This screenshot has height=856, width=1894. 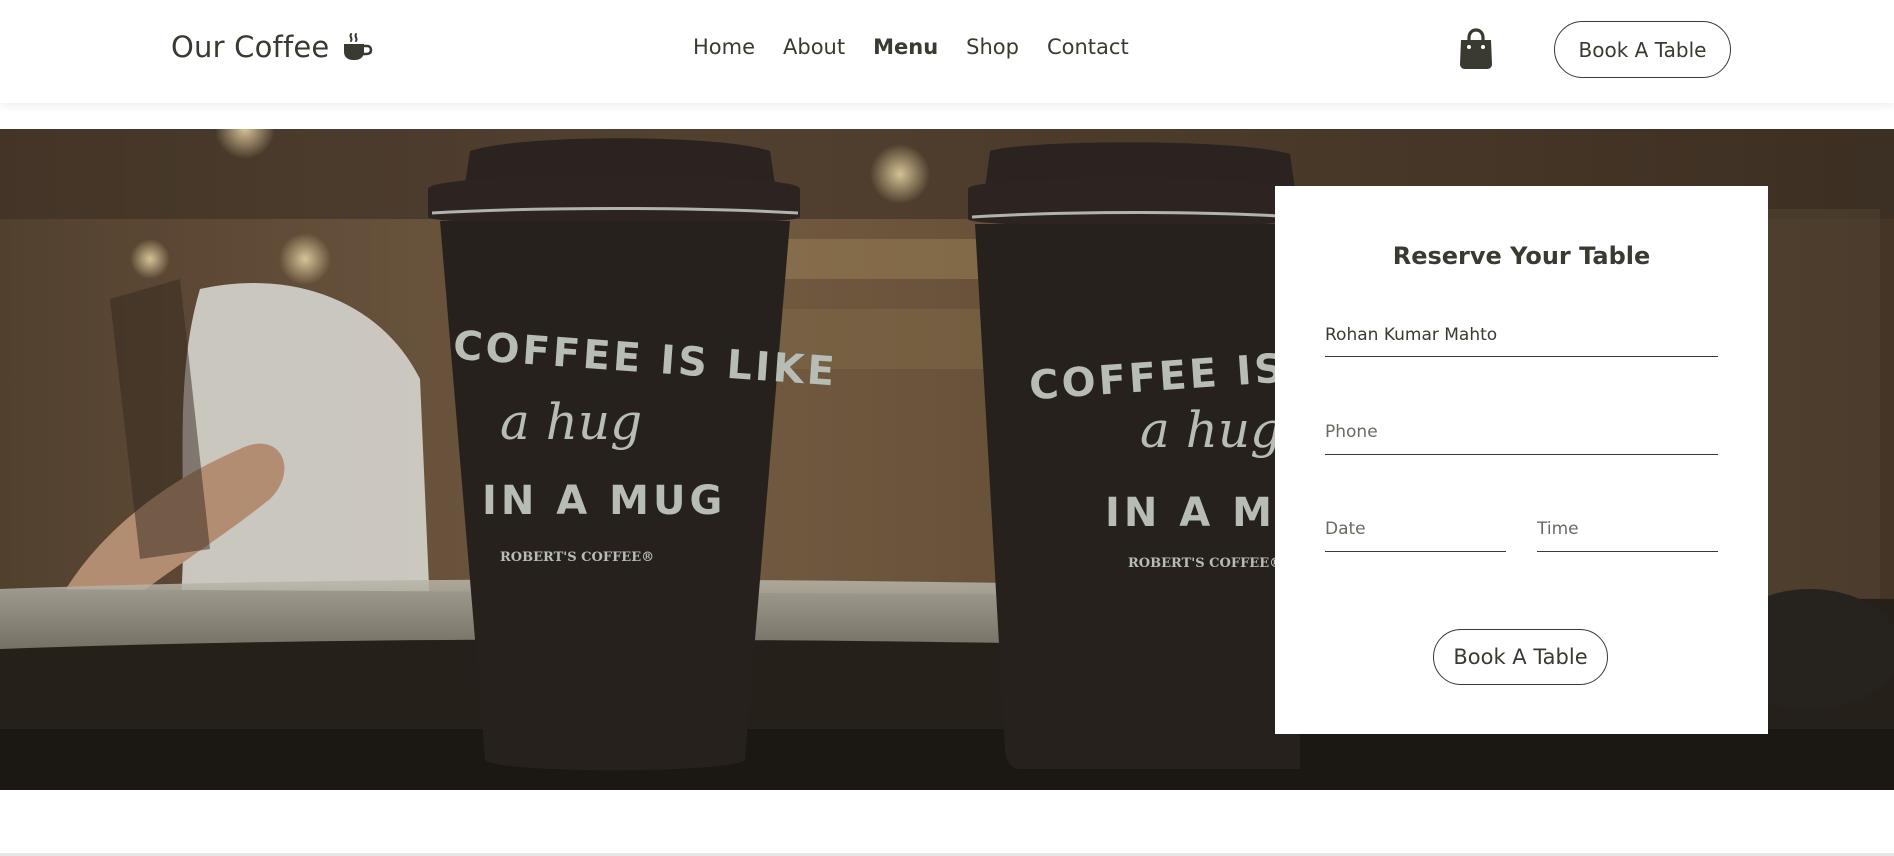 I want to click on time-input, so click(x=1627, y=533).